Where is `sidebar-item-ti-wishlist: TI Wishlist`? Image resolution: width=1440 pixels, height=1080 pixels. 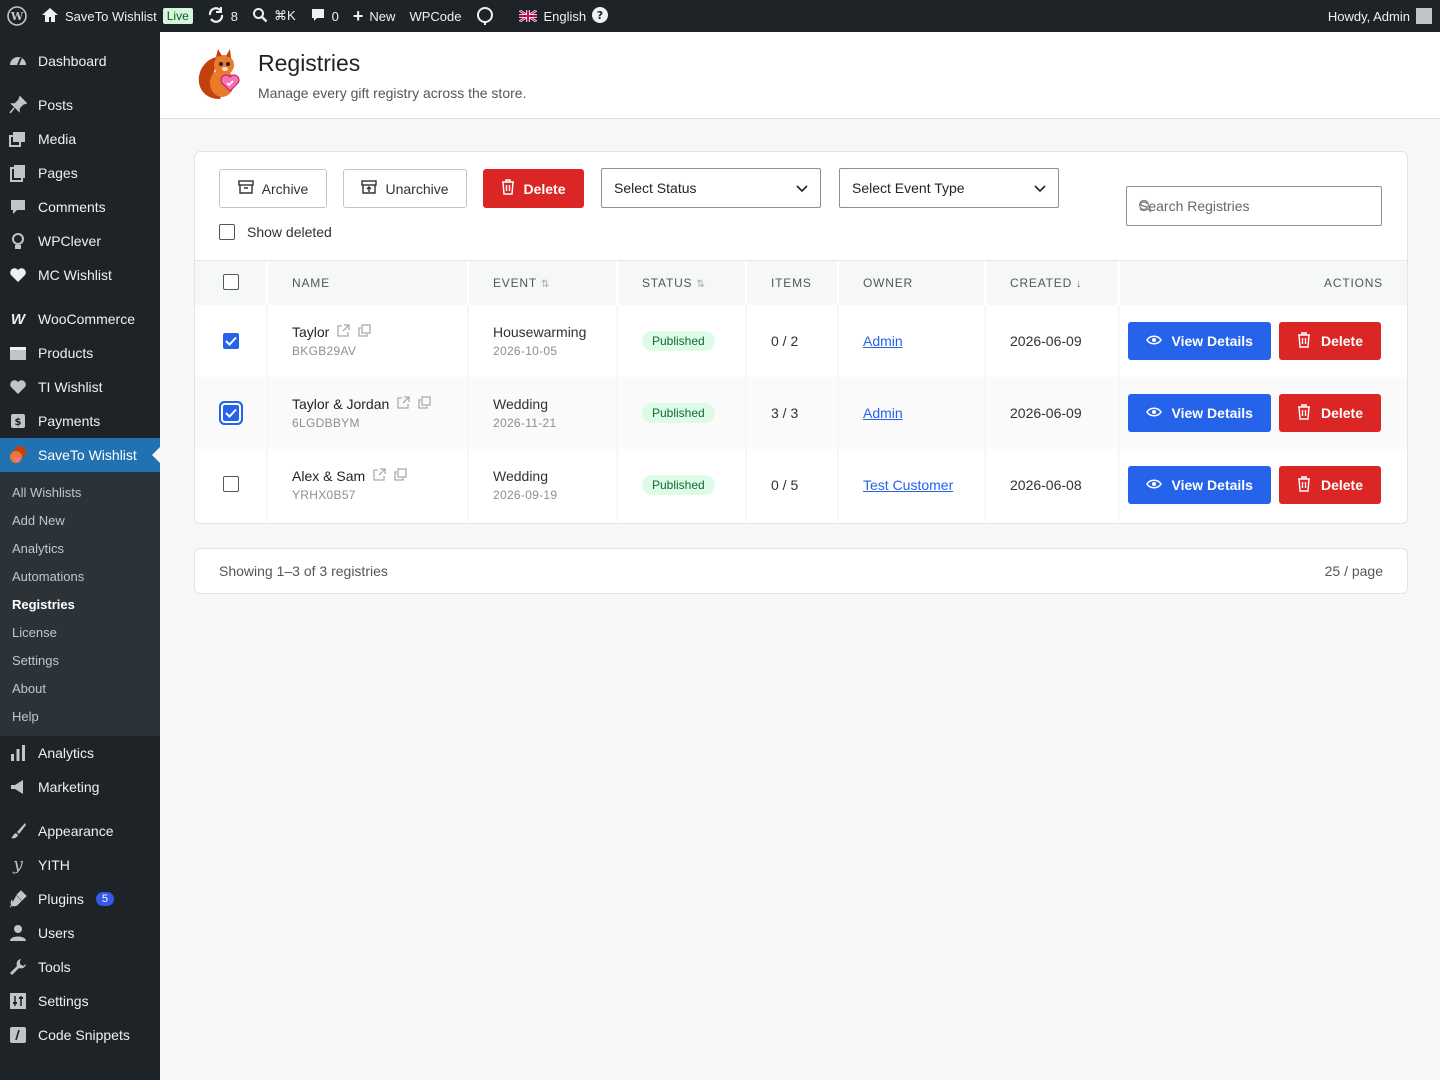
sidebar-item-ti-wishlist: TI Wishlist is located at coordinates (80, 387).